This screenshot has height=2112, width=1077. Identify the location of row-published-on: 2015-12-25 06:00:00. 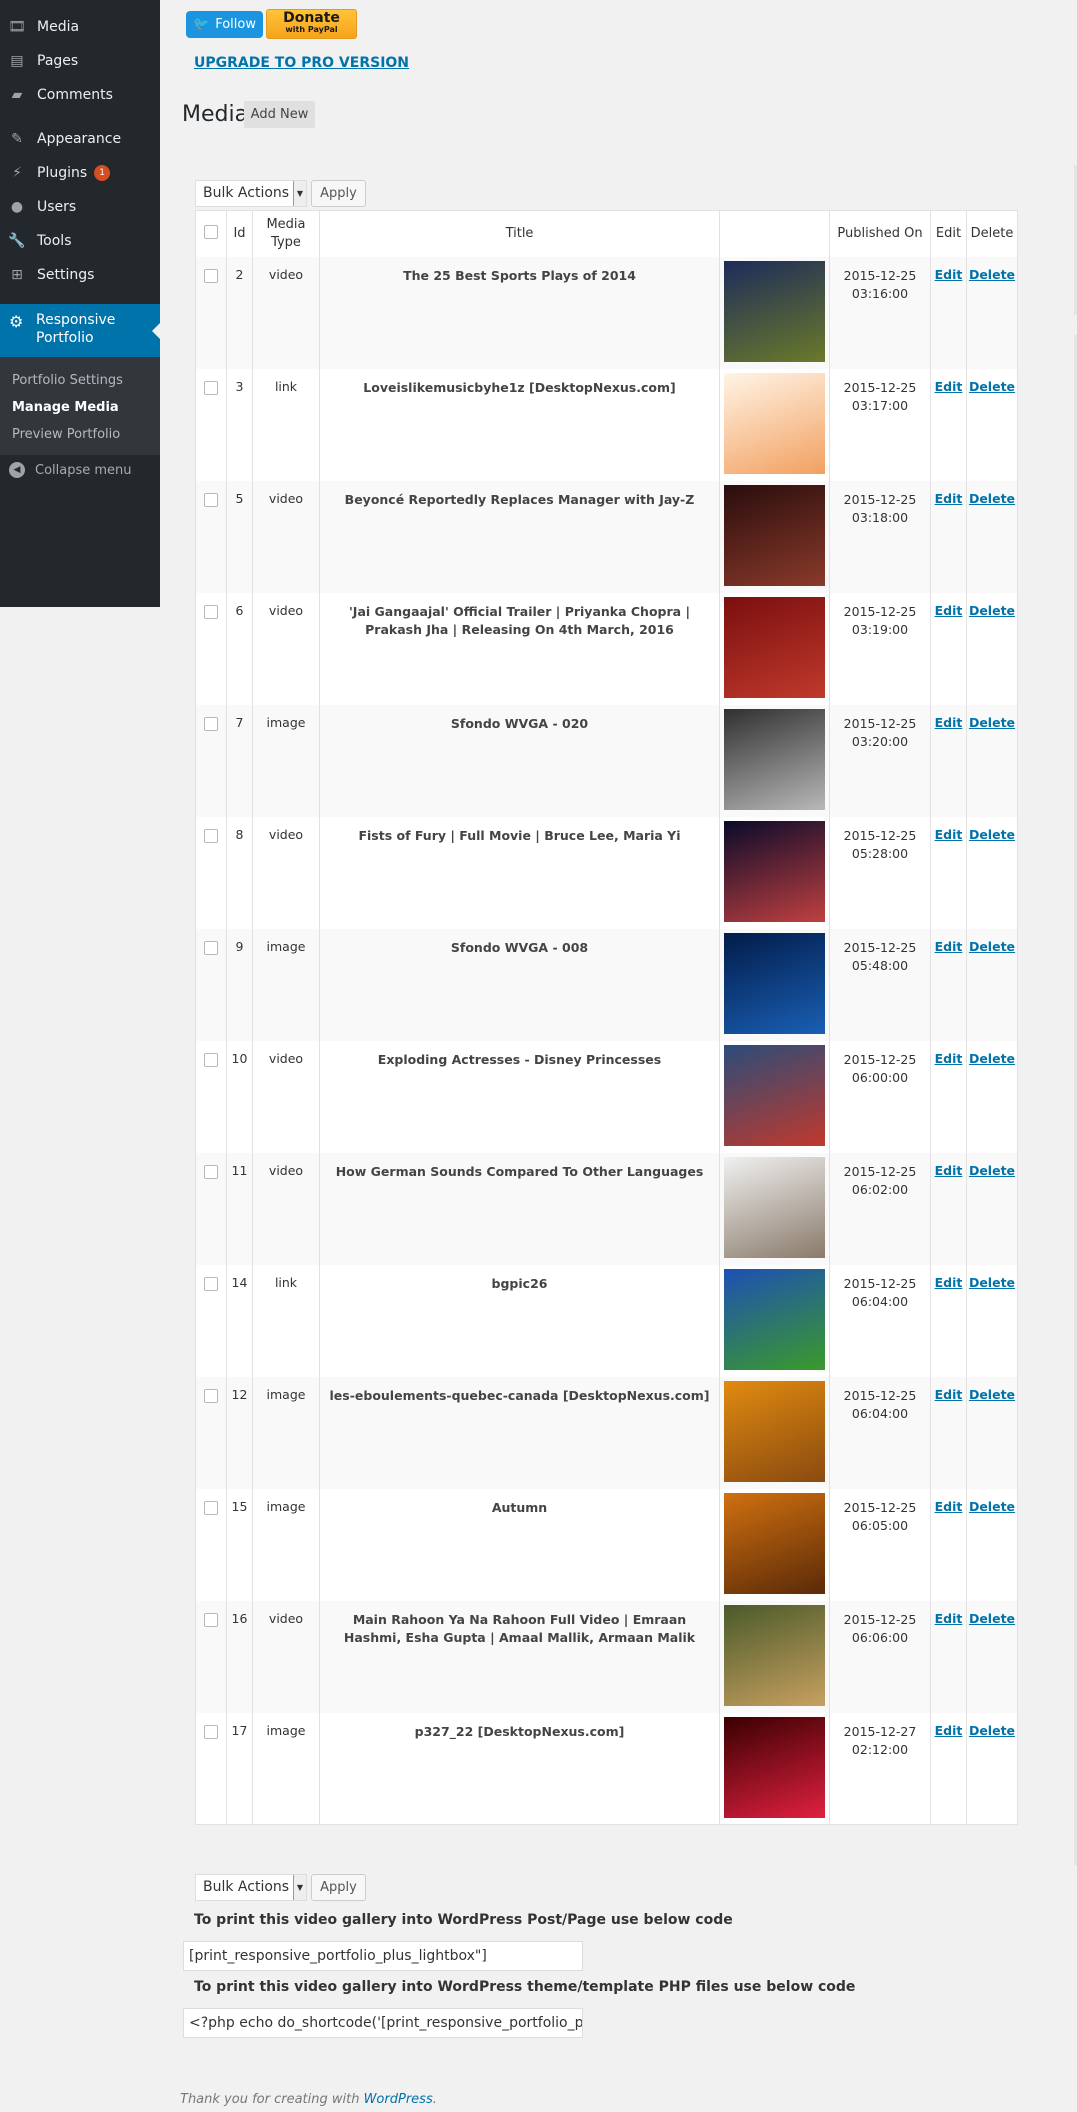
(880, 1096).